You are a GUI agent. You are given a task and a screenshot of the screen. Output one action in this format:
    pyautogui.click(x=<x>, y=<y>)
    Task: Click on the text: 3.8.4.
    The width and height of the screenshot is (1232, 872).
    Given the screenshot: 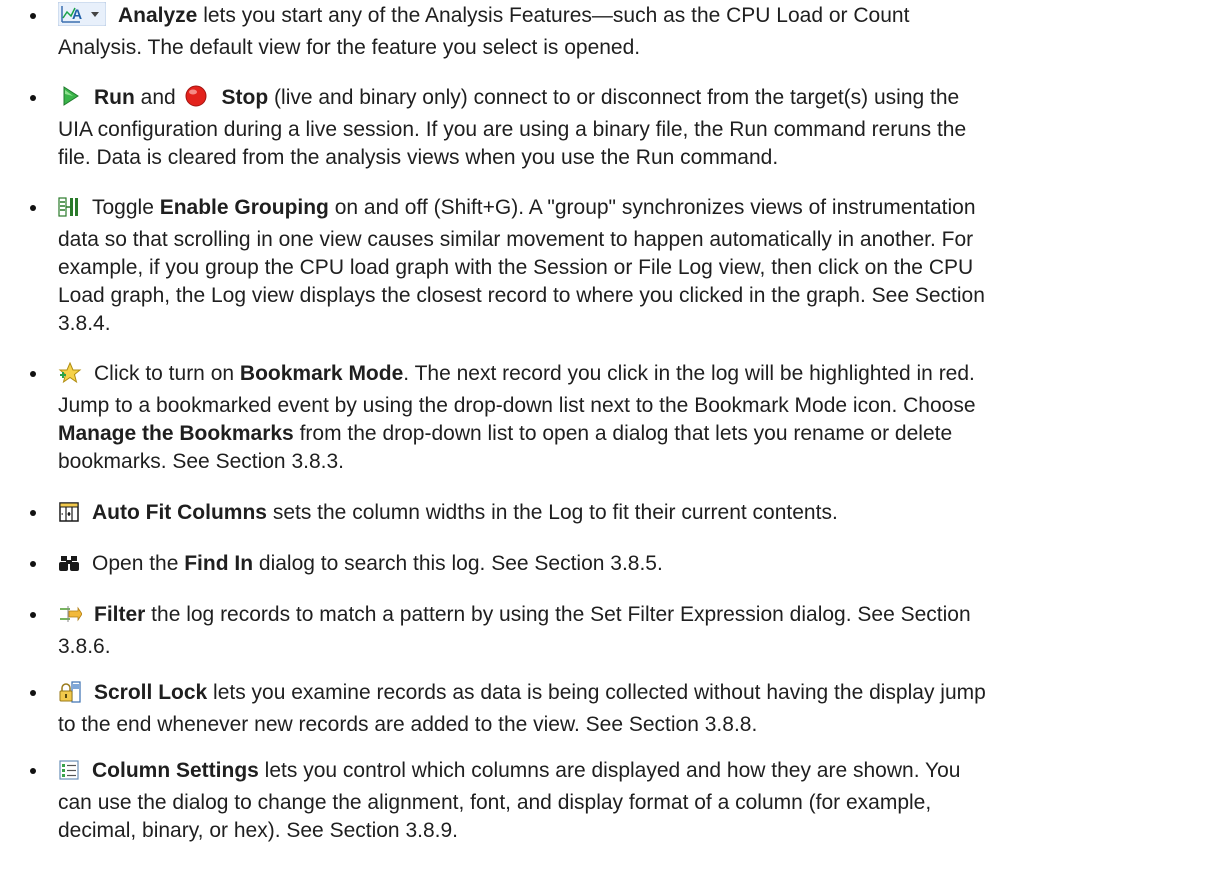 What is the action you would take?
    pyautogui.click(x=84, y=323)
    